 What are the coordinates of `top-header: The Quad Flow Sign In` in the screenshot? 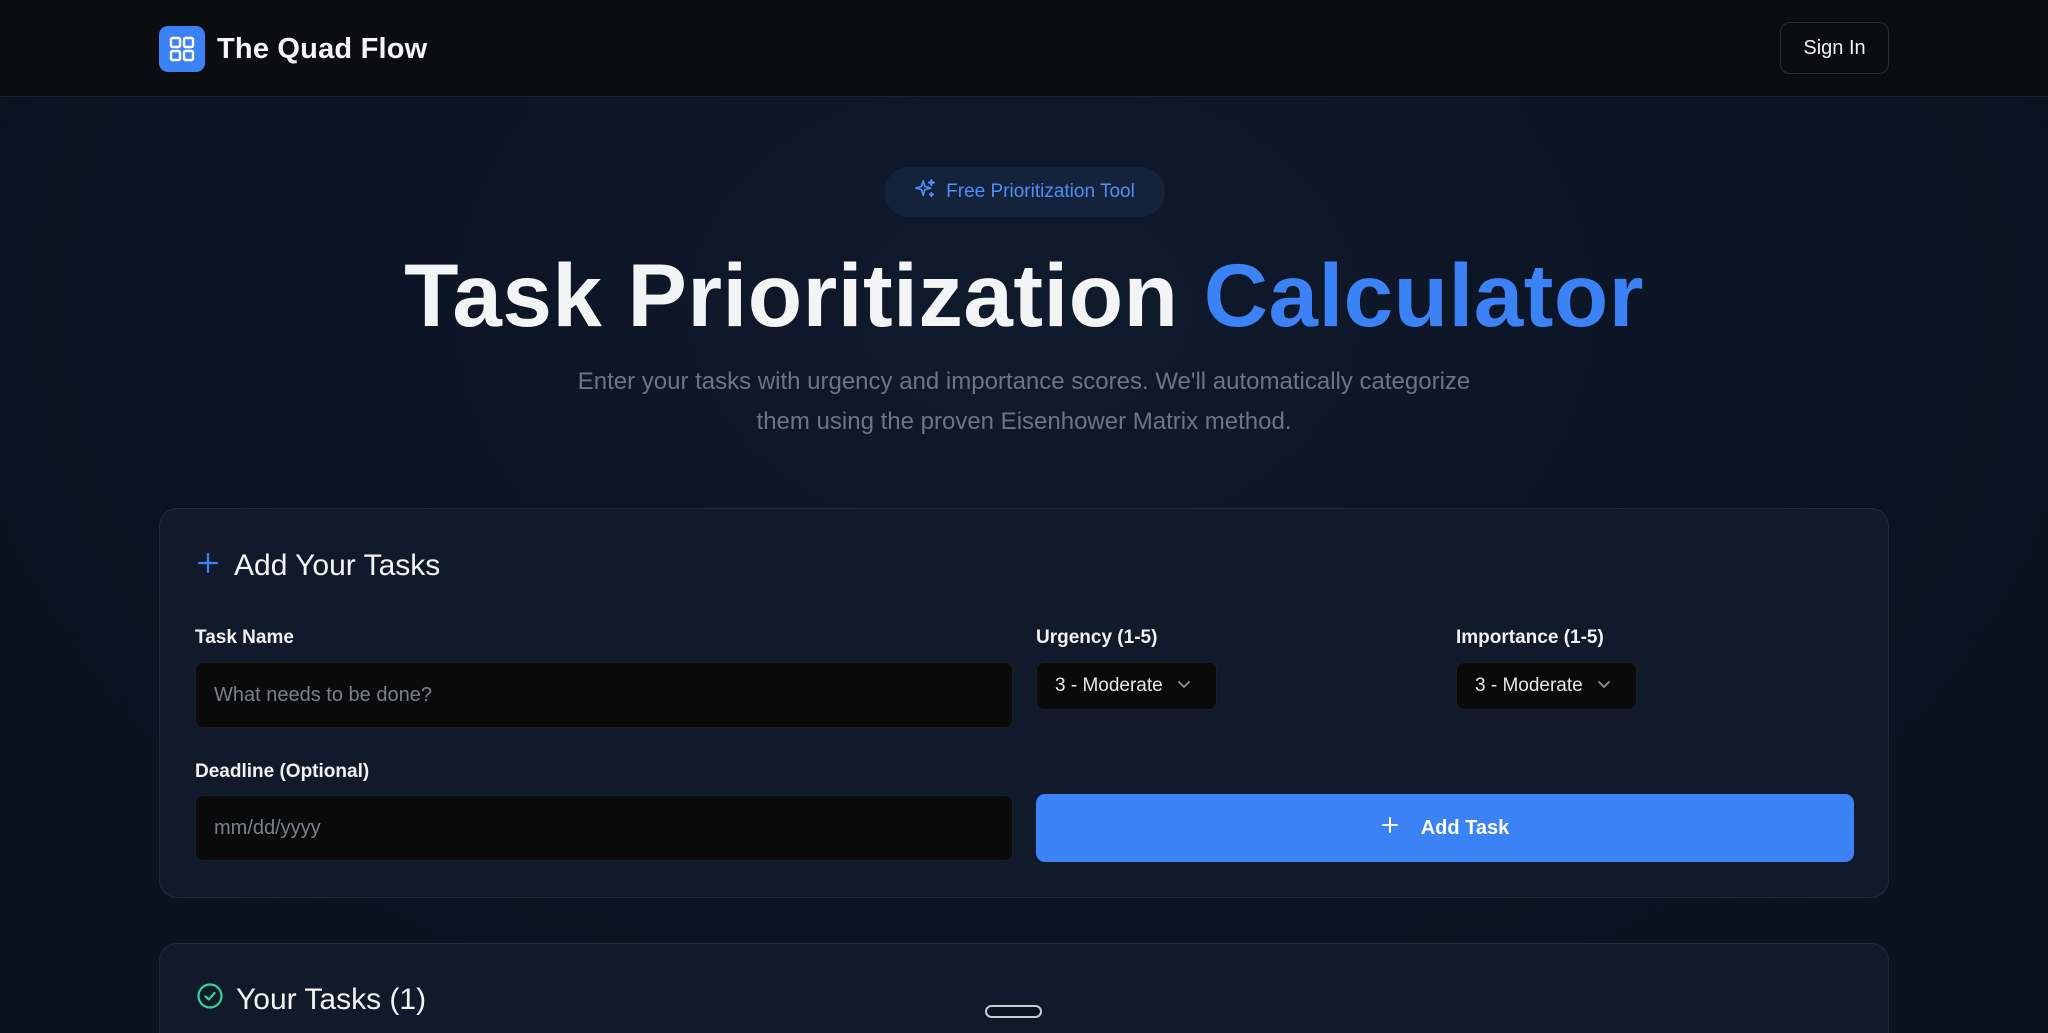 It's located at (1024, 48).